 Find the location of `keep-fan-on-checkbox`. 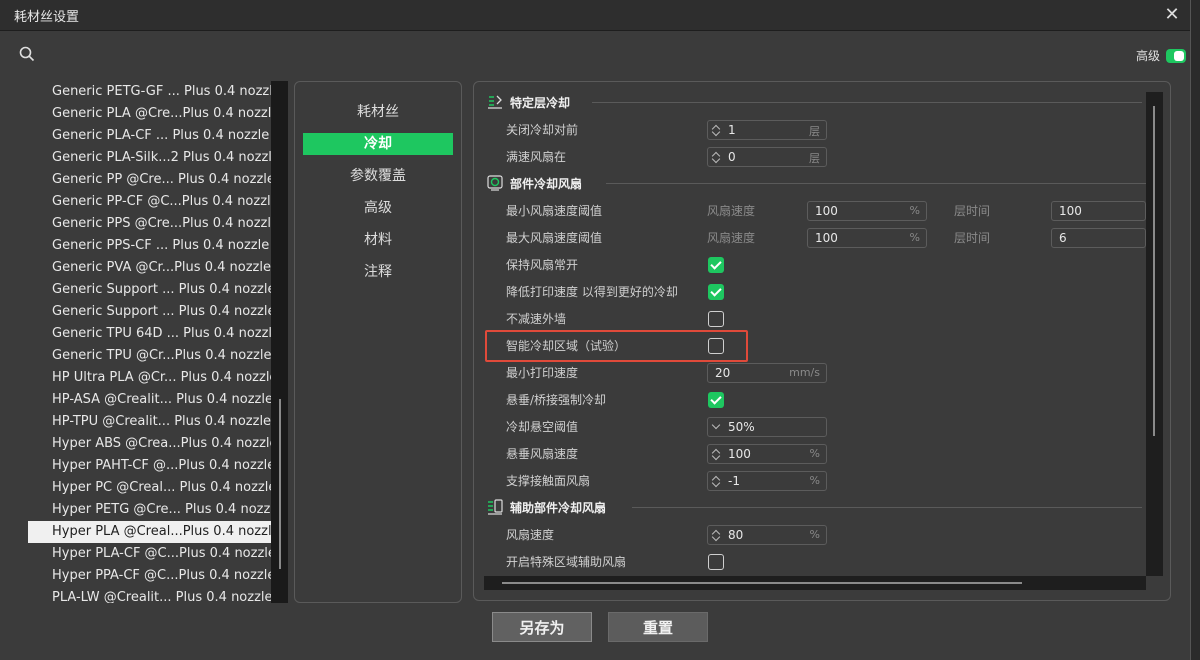

keep-fan-on-checkbox is located at coordinates (716, 265).